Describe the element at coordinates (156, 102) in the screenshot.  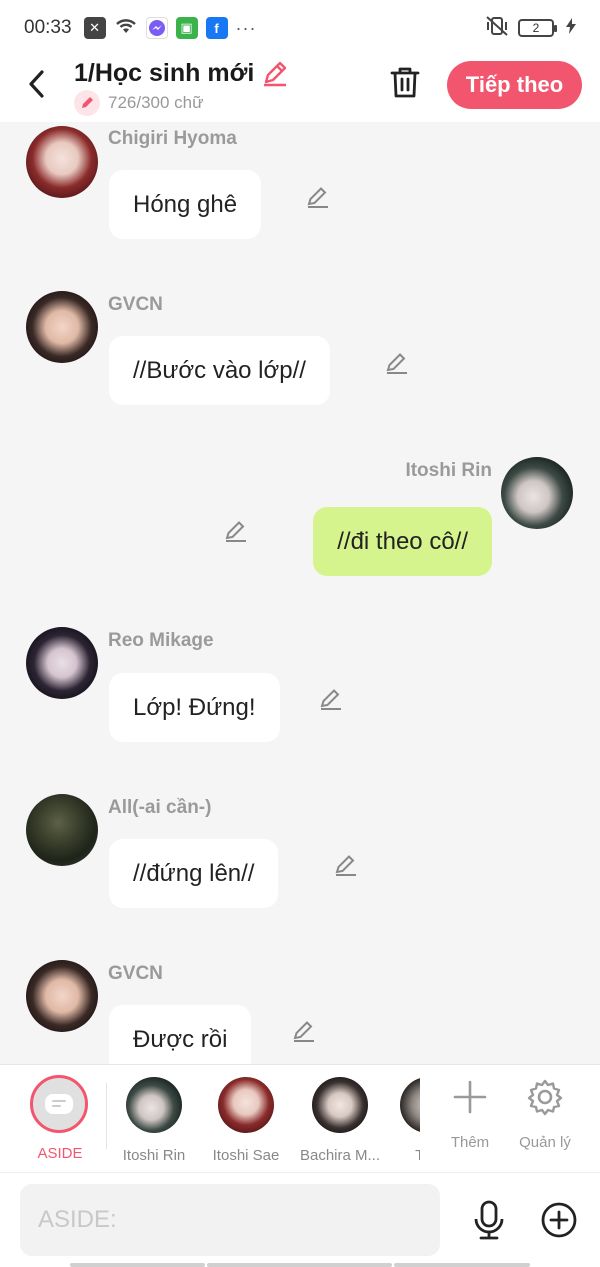
I see `word-count-text: 726/300 chữ` at that location.